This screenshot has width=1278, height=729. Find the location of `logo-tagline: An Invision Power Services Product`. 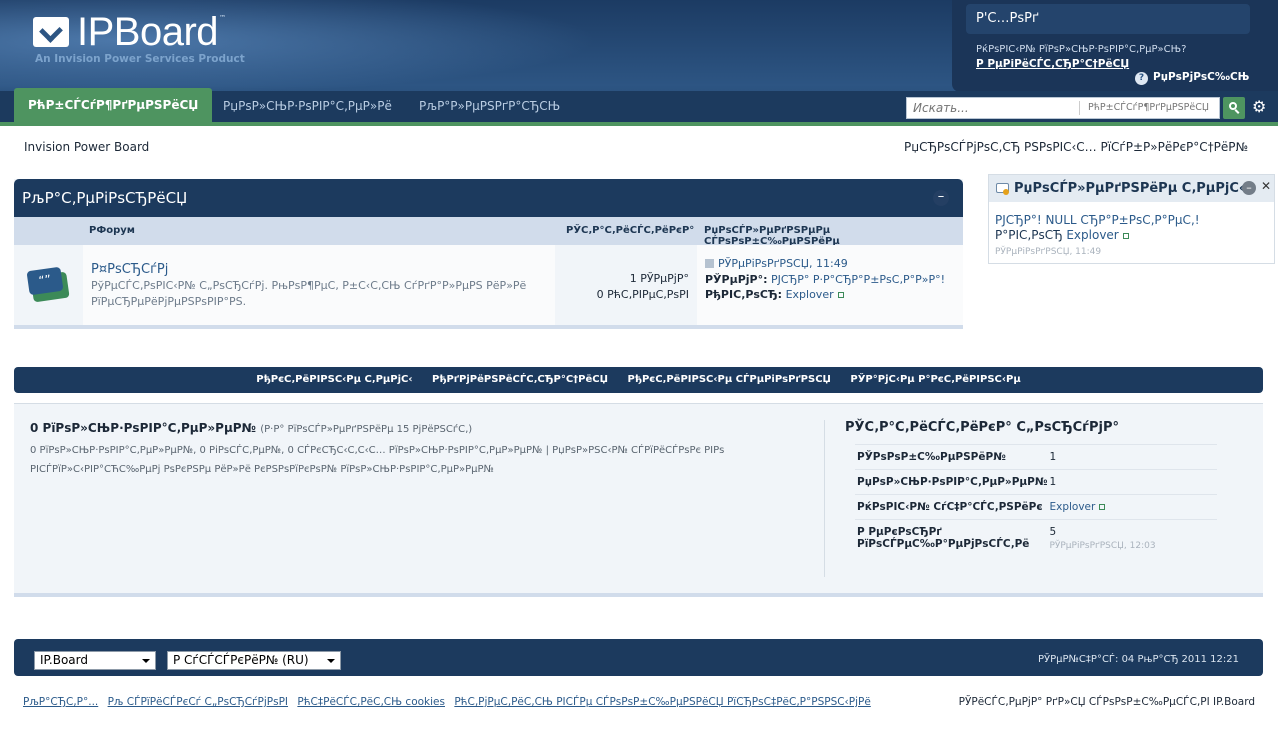

logo-tagline: An Invision Power Services Product is located at coordinates (140, 59).